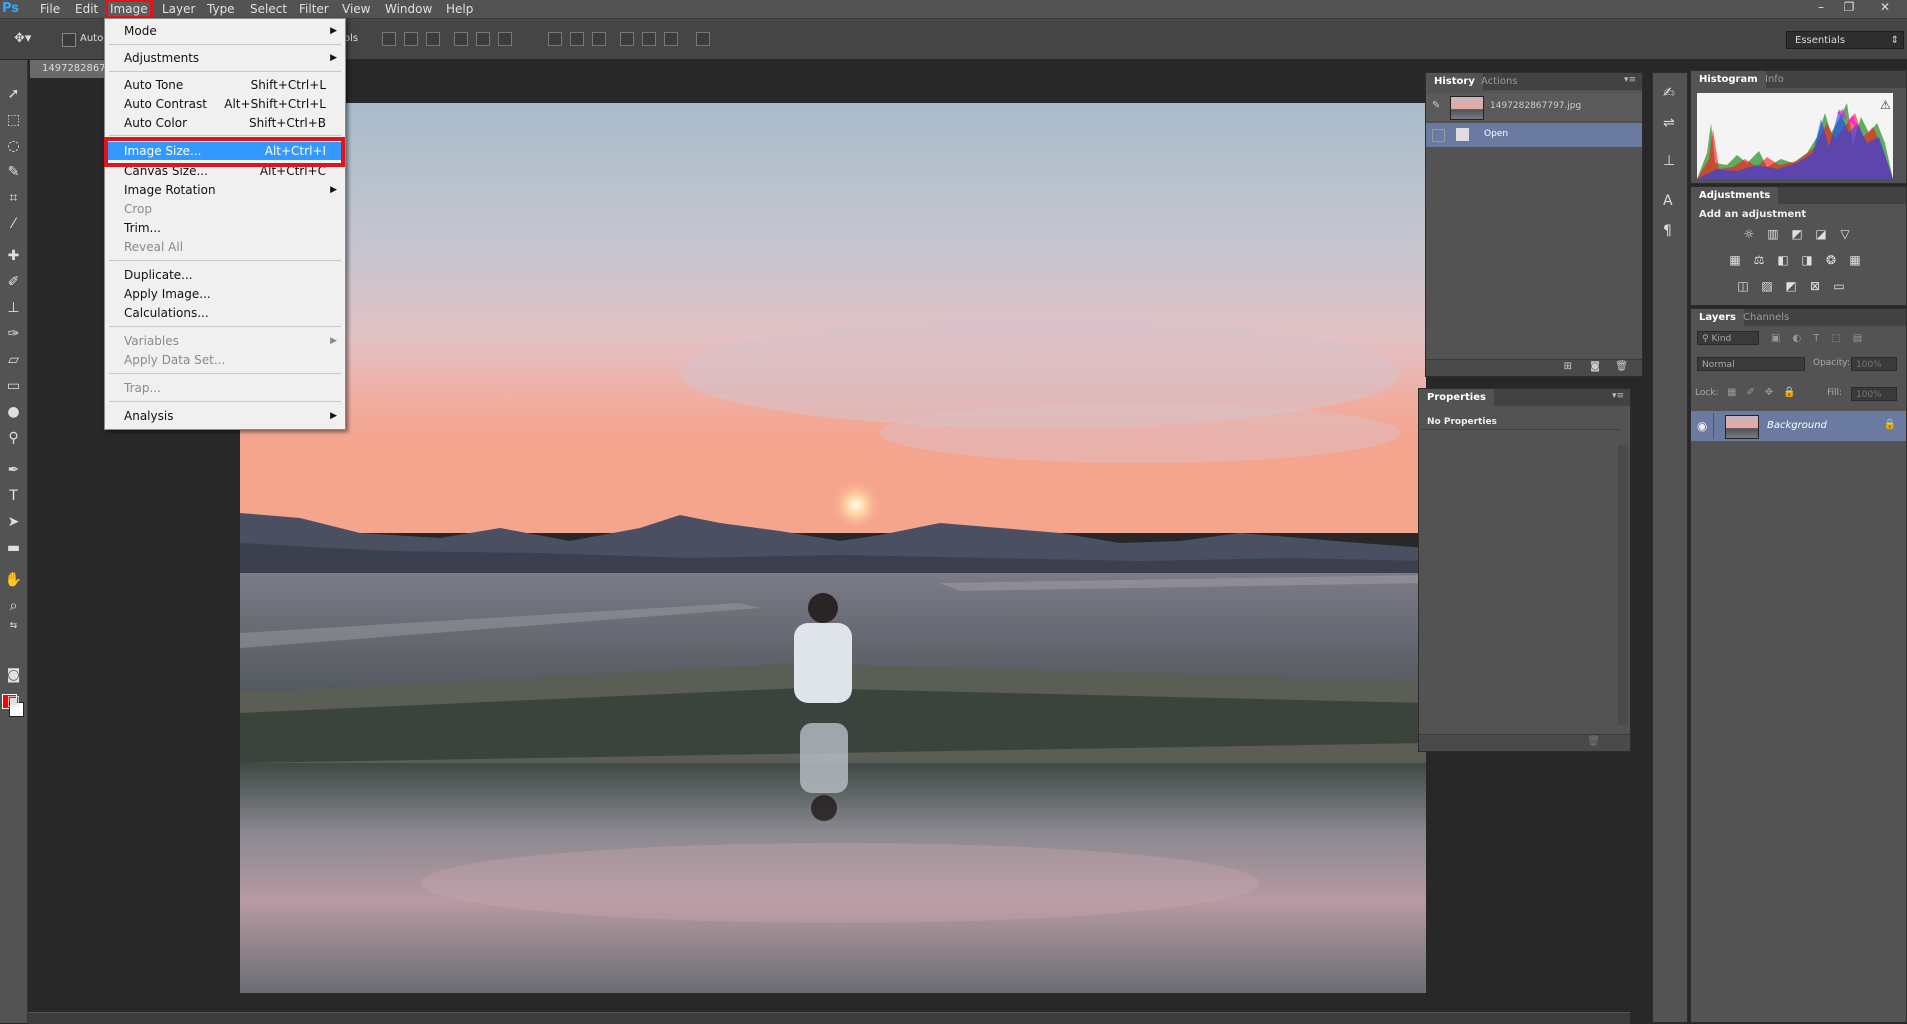  What do you see at coordinates (1783, 260) in the screenshot?
I see `color-balance-icon: ◧` at bounding box center [1783, 260].